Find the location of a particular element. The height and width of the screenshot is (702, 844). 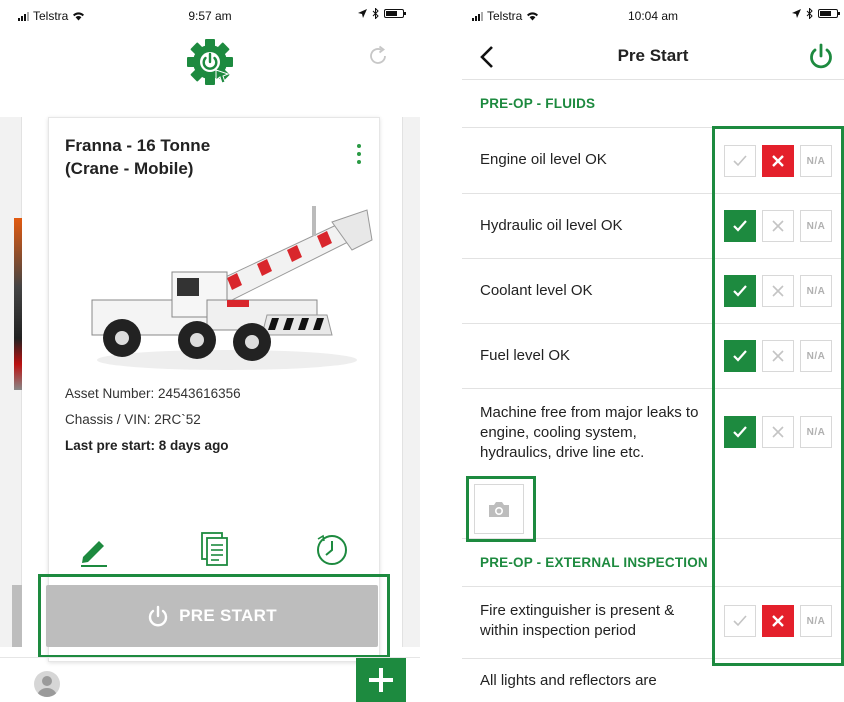

section-header-fluids: PRE-OP - FLUIDS is located at coordinates (653, 104).